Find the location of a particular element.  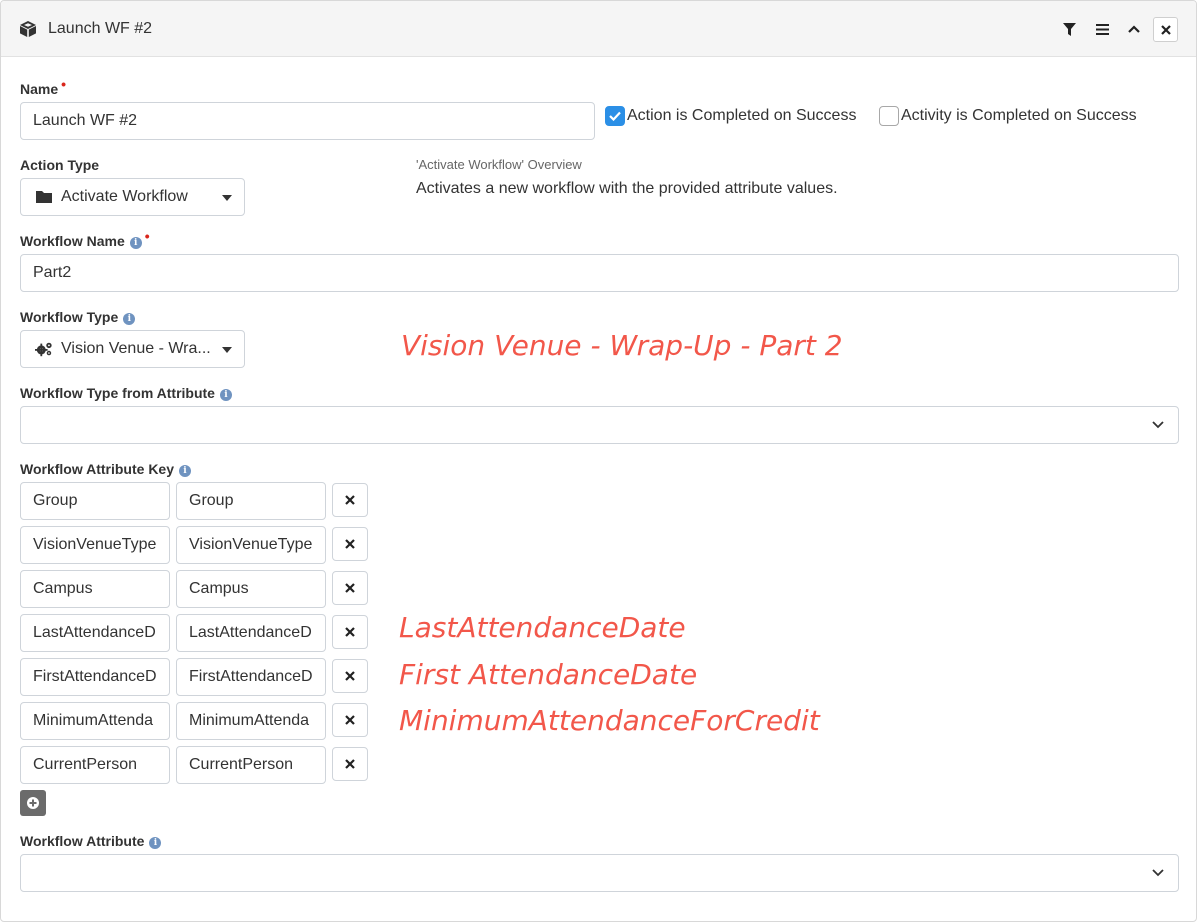

menu-icon is located at coordinates (1102, 29).